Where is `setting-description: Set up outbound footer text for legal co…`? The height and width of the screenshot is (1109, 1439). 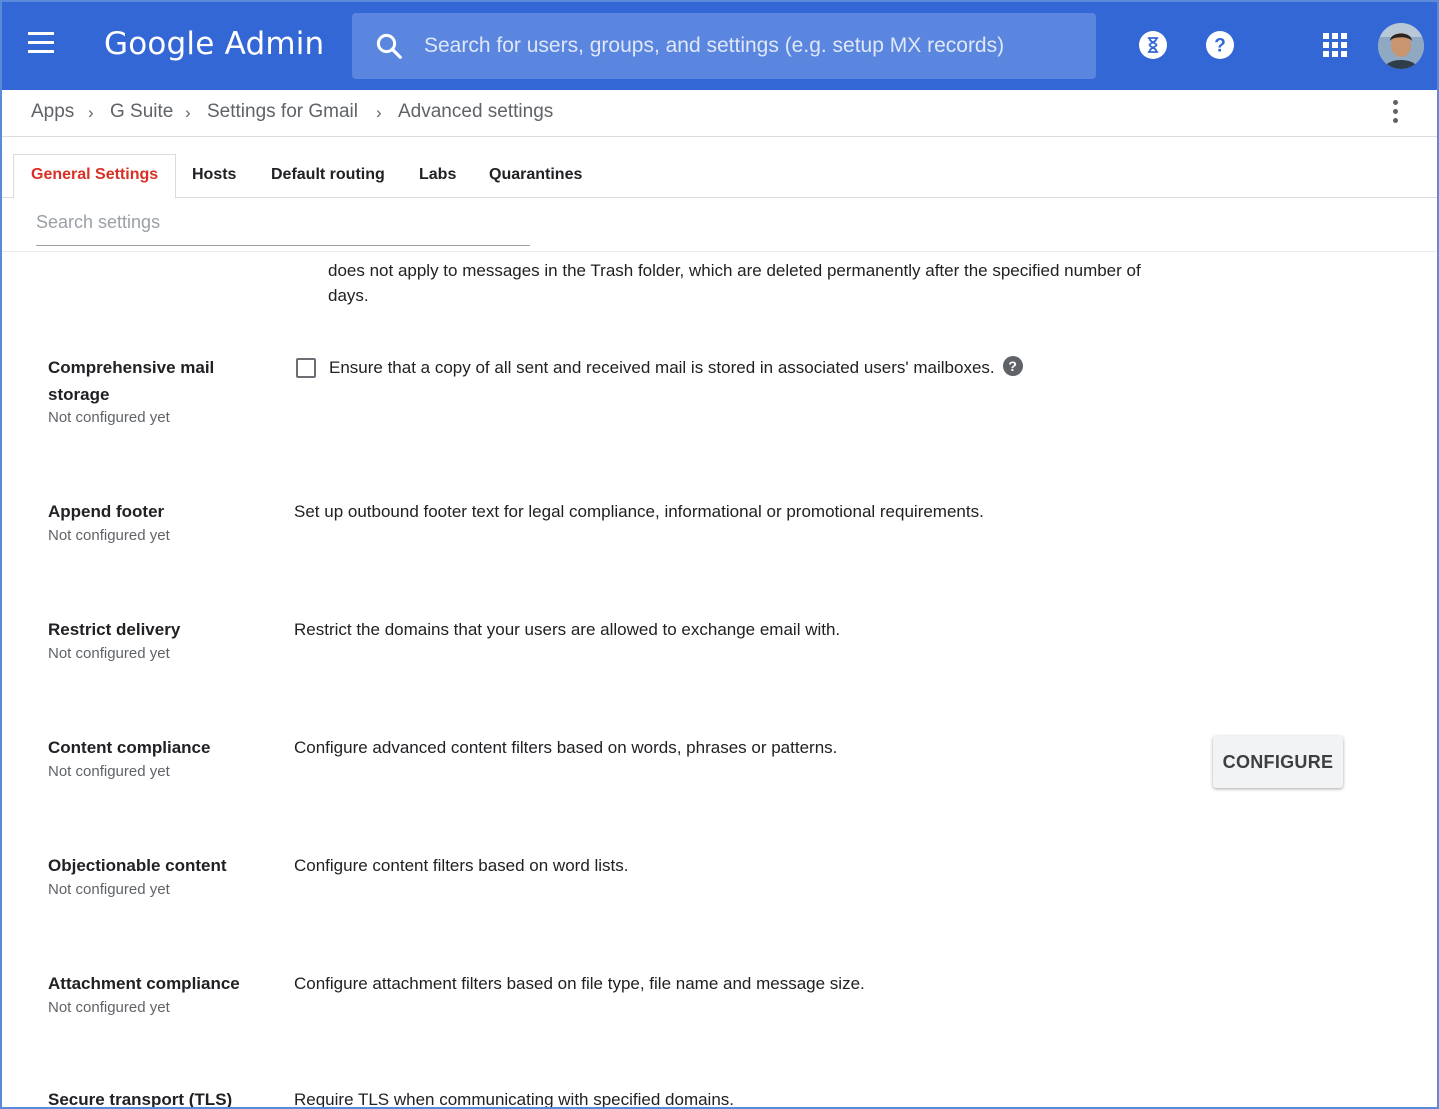 setting-description: Set up outbound footer text for legal co… is located at coordinates (639, 511).